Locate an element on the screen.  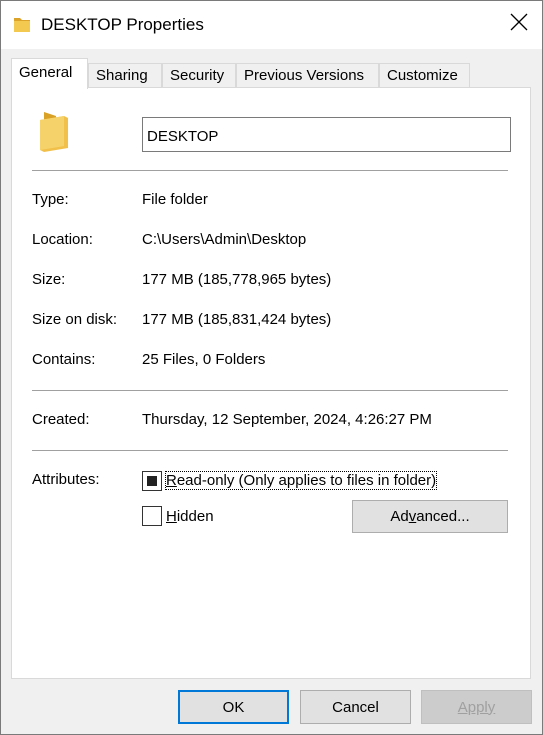
location-value: C:\Users\Admin\Desktop is located at coordinates (224, 239).